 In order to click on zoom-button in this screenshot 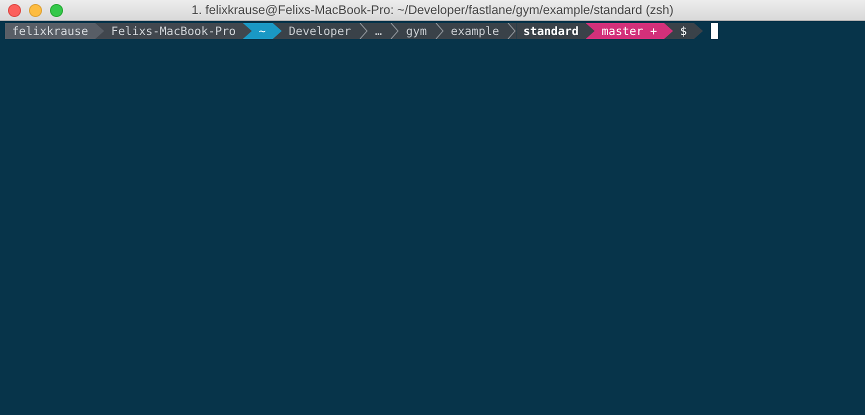, I will do `click(56, 10)`.